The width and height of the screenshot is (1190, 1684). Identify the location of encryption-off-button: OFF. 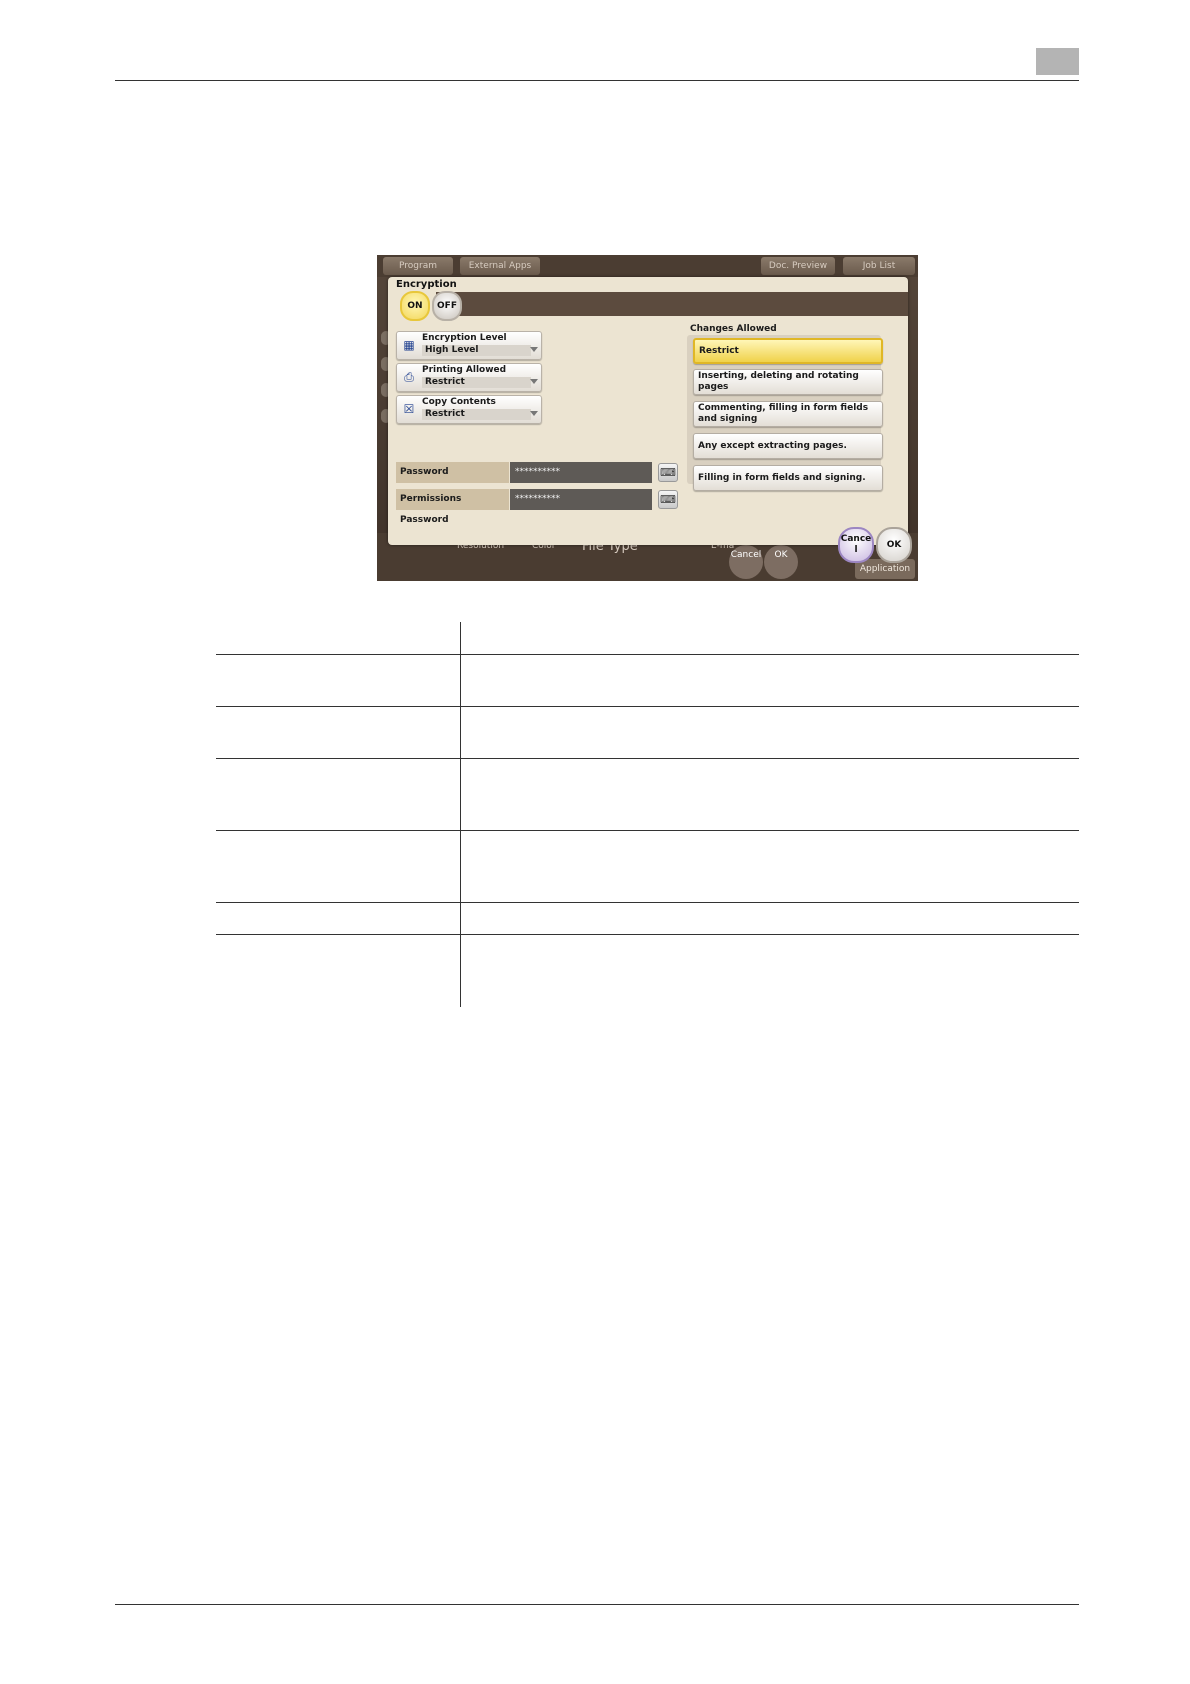
(447, 306).